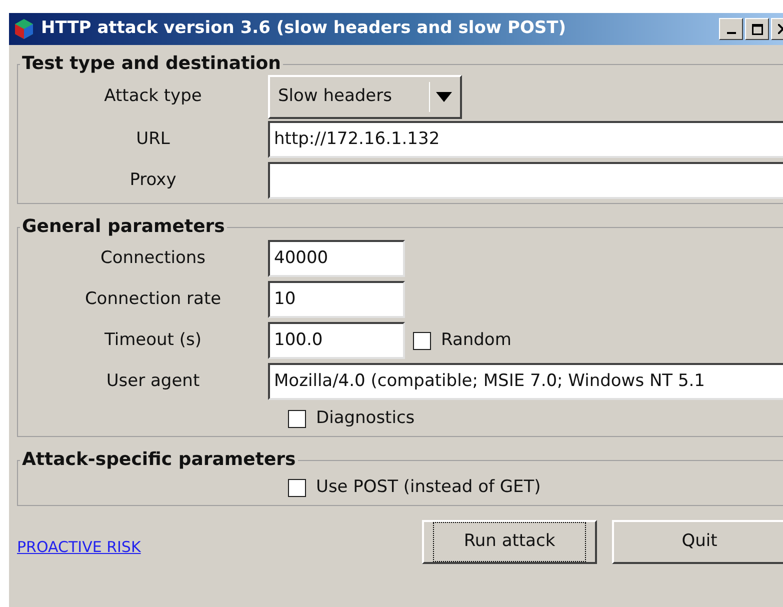 This screenshot has width=783, height=607. Describe the element at coordinates (336, 340) in the screenshot. I see `input-field: 100.0` at that location.